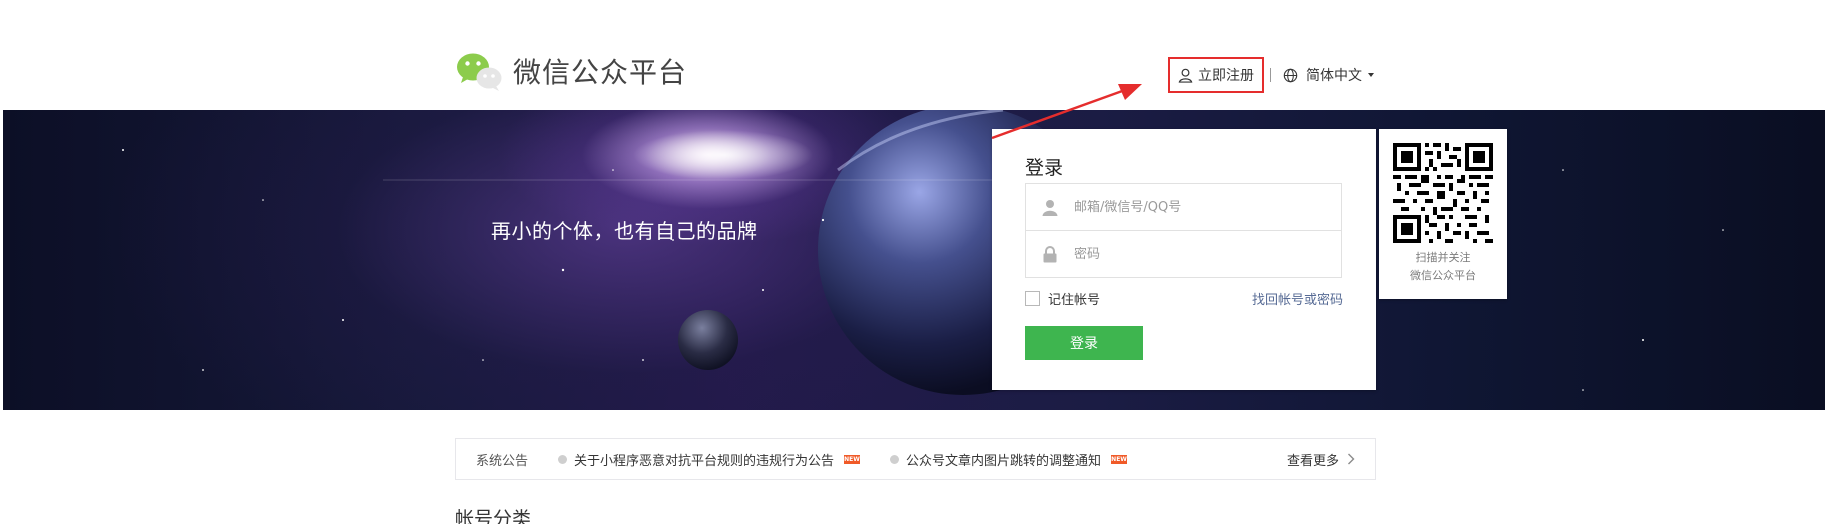 The image size is (1825, 524). Describe the element at coordinates (704, 461) in the screenshot. I see `notice-item-text: 关于小程序恶意对抗平台规则的违规行为公告` at that location.